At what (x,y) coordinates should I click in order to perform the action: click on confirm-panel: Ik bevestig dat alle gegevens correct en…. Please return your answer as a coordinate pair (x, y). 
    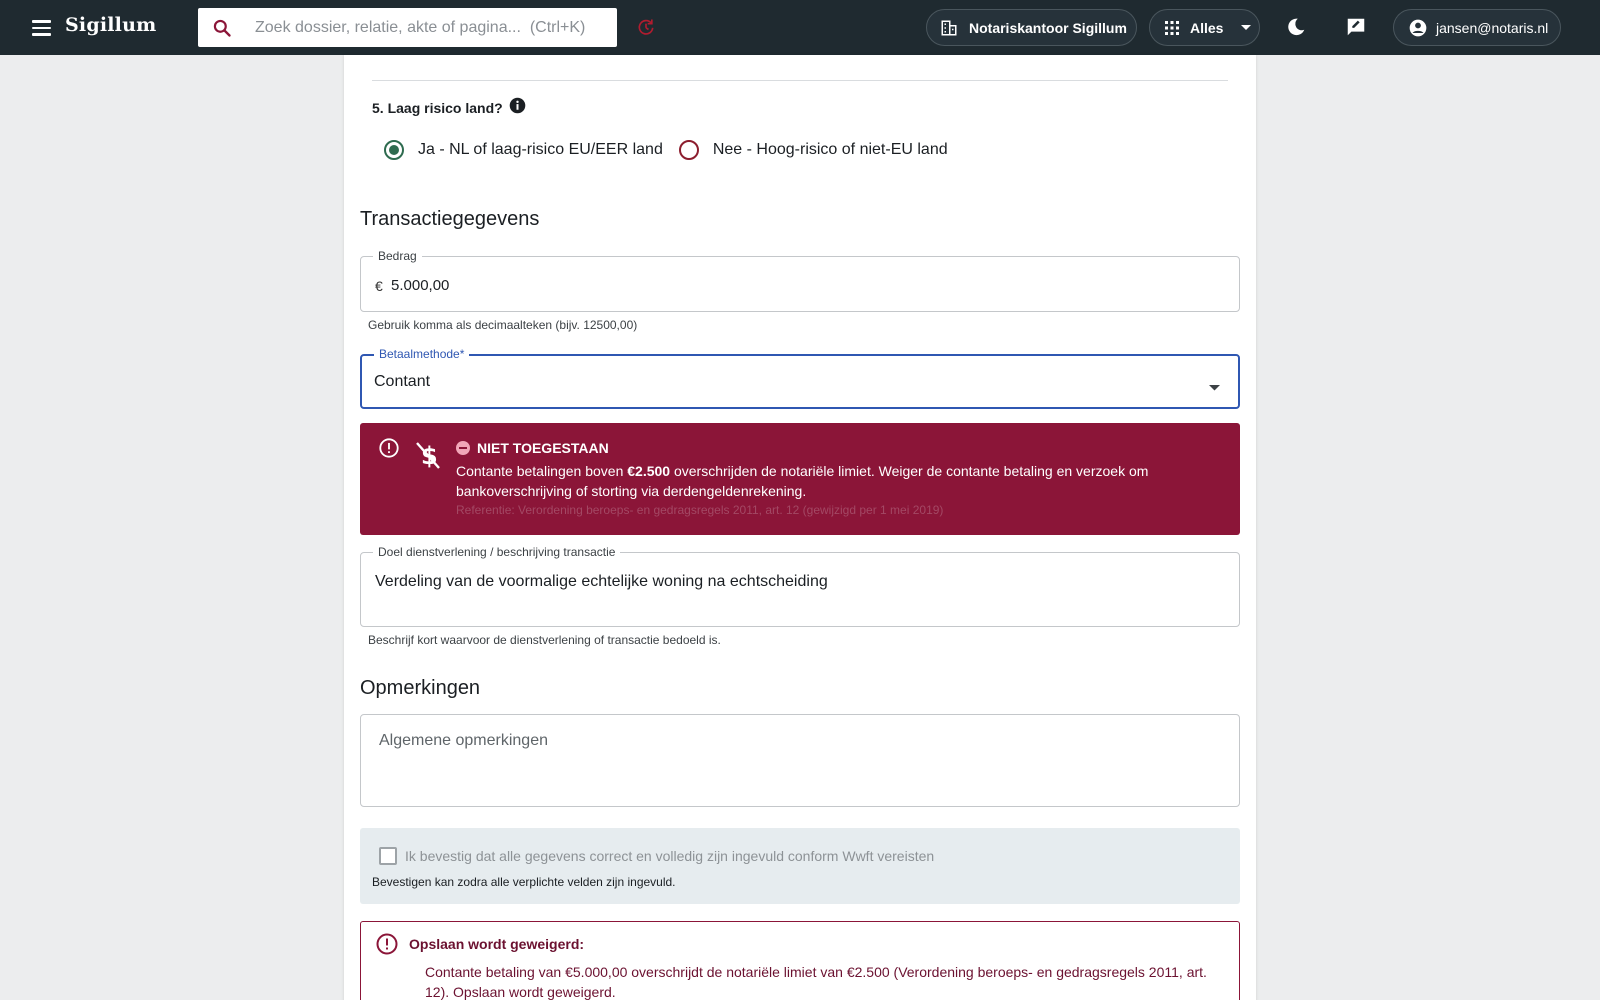
    Looking at the image, I should click on (800, 866).